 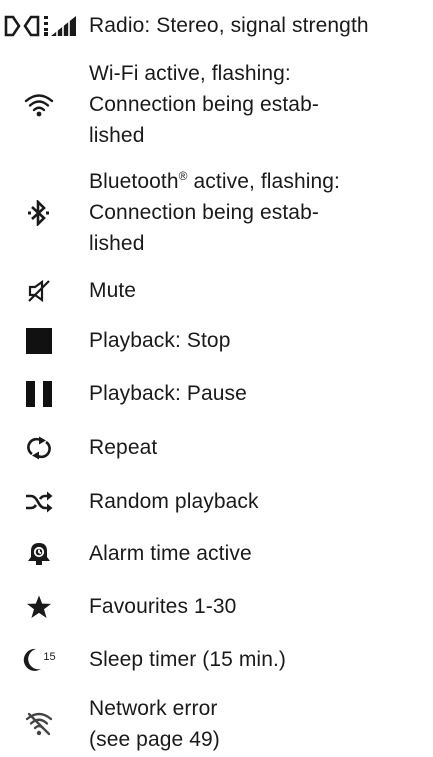 What do you see at coordinates (259, 447) in the screenshot?
I see `legend-text-repeat: Repeat` at bounding box center [259, 447].